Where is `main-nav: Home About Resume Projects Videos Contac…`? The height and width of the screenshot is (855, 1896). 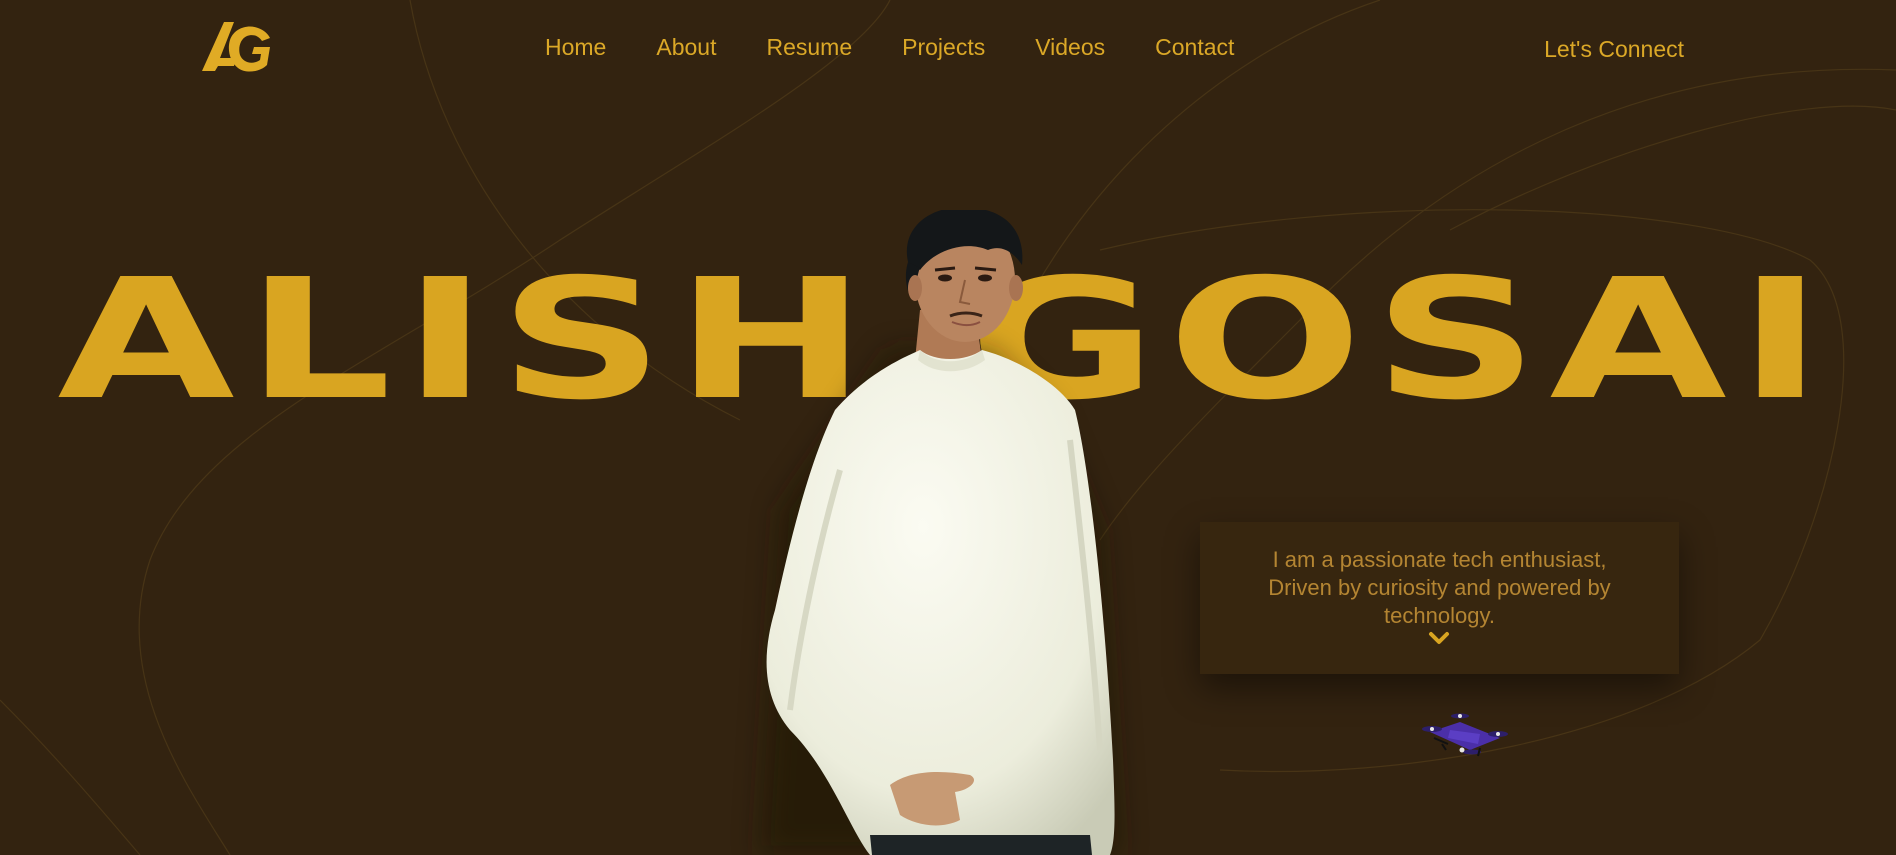
main-nav: Home About Resume Projects Videos Contac… is located at coordinates (914, 47).